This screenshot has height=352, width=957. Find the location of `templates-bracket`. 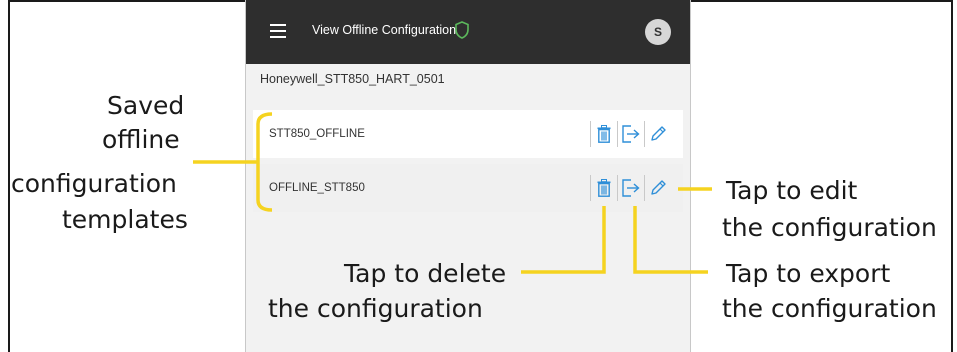

templates-bracket is located at coordinates (264, 162).